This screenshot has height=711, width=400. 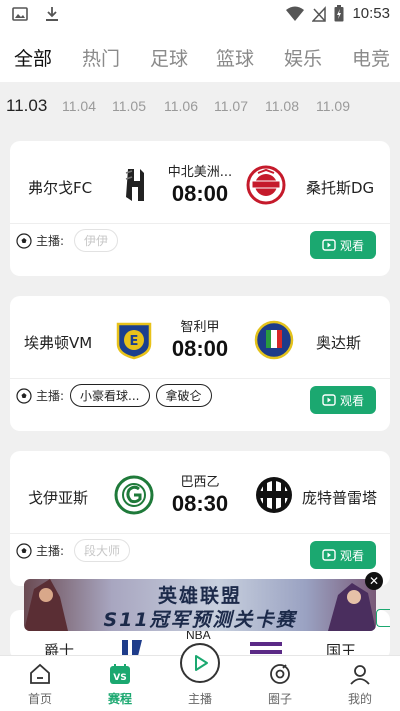 What do you see at coordinates (340, 498) in the screenshot?
I see `away-team-name: 庞特普雷塔` at bounding box center [340, 498].